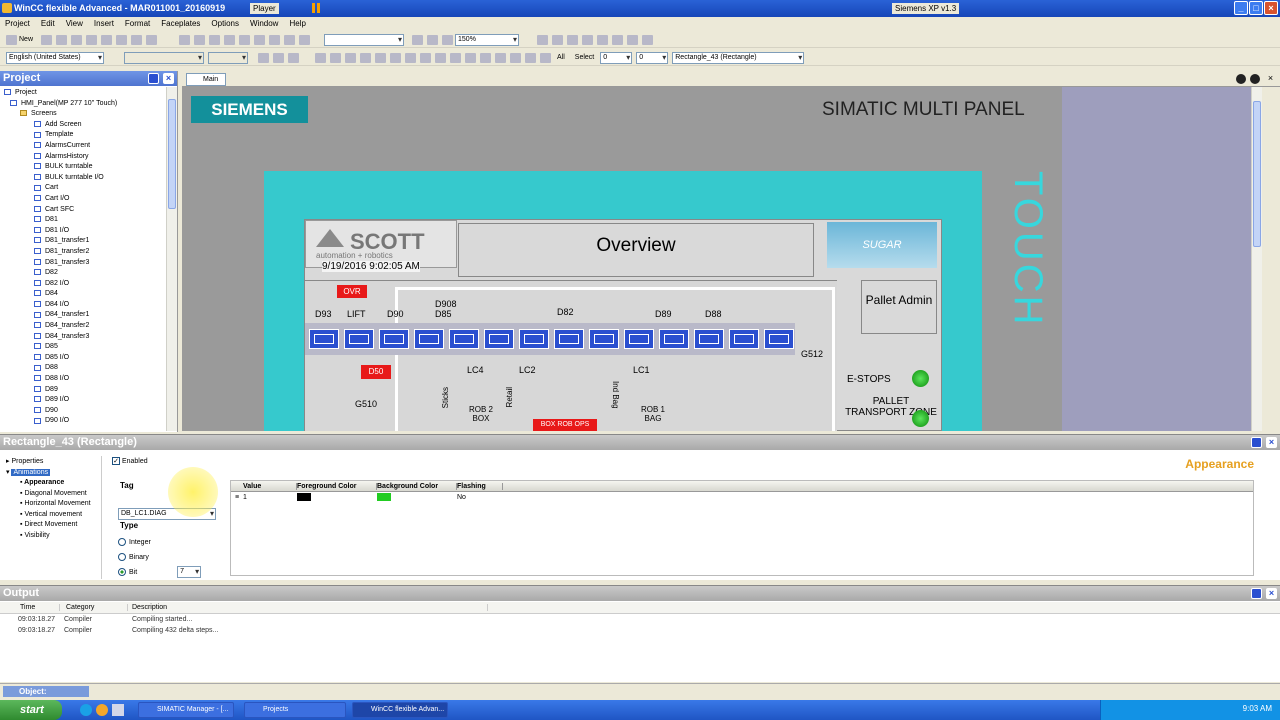 This screenshot has width=1280, height=720. Describe the element at coordinates (565, 425) in the screenshot. I see `box-rob-ops-indicator: BOX ROB OPS` at that location.